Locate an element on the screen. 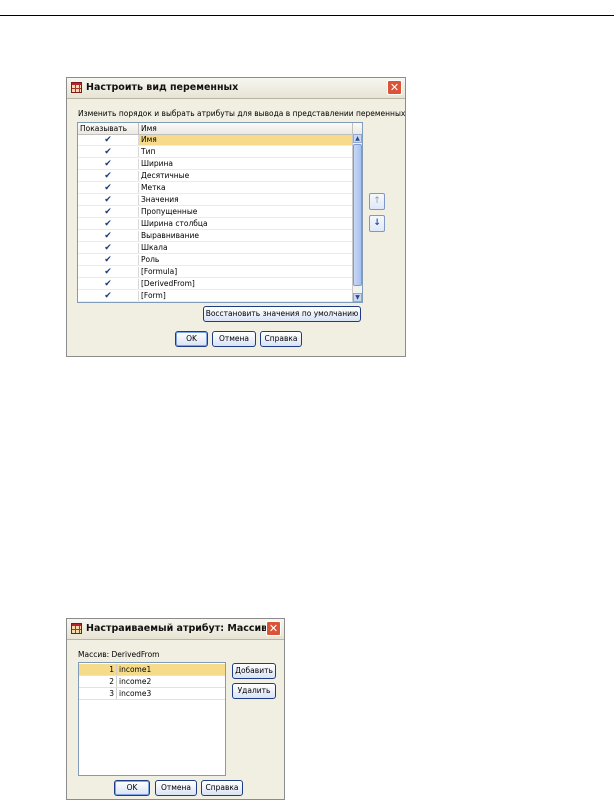 The width and height of the screenshot is (614, 803). table-row: ✔ Выравнивание is located at coordinates (215, 236).